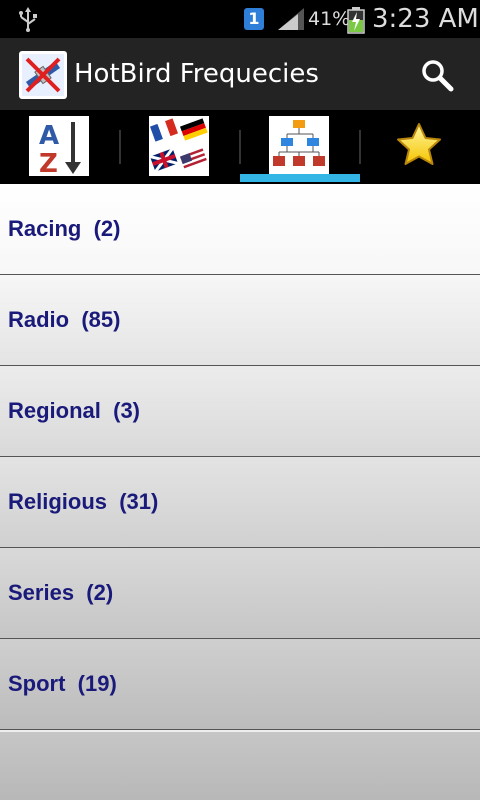 The image size is (480, 800). Describe the element at coordinates (83, 501) in the screenshot. I see `list-item-label: Religious (31)` at that location.